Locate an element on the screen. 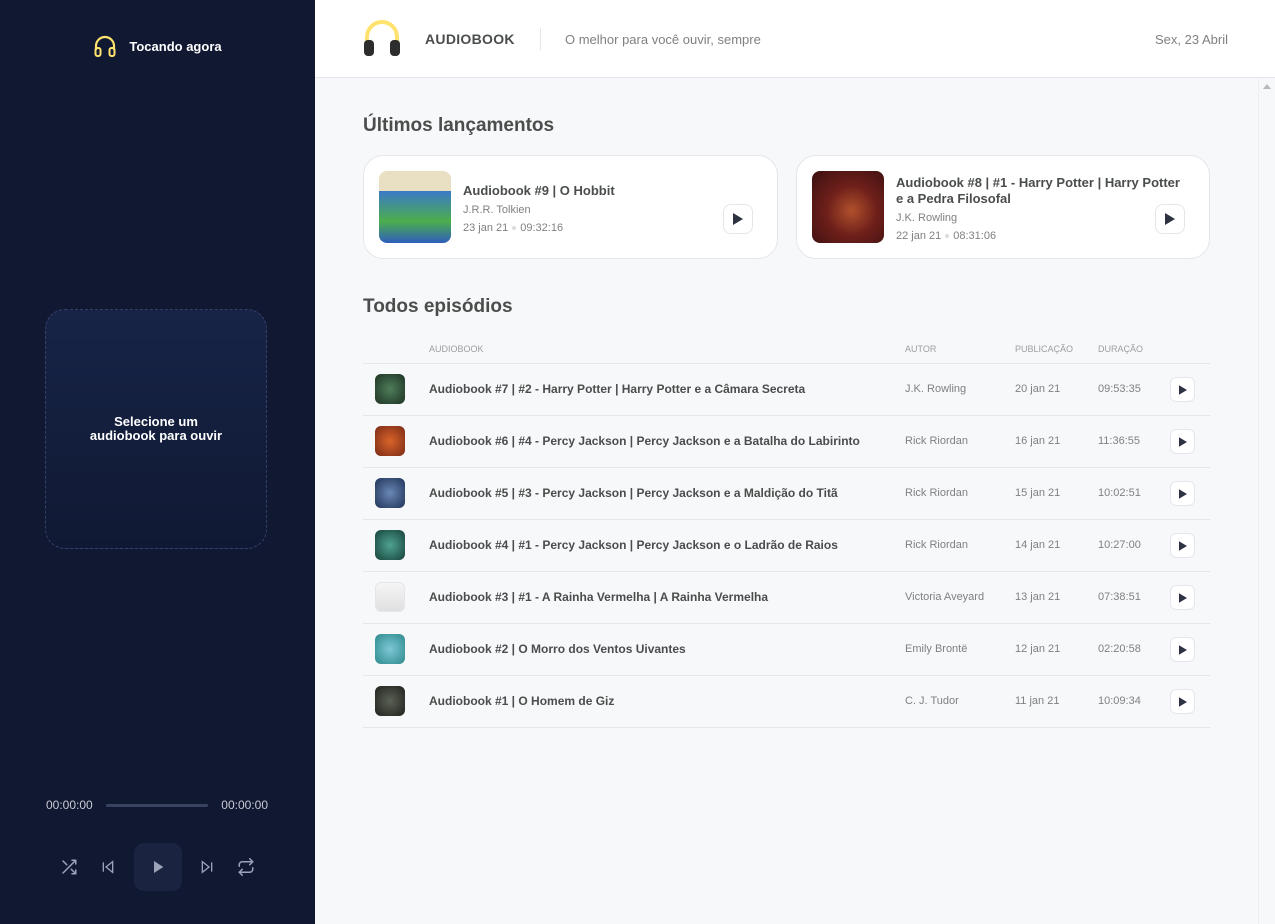  card-title: Audiobook #9 | O Hobbit is located at coordinates (539, 190).